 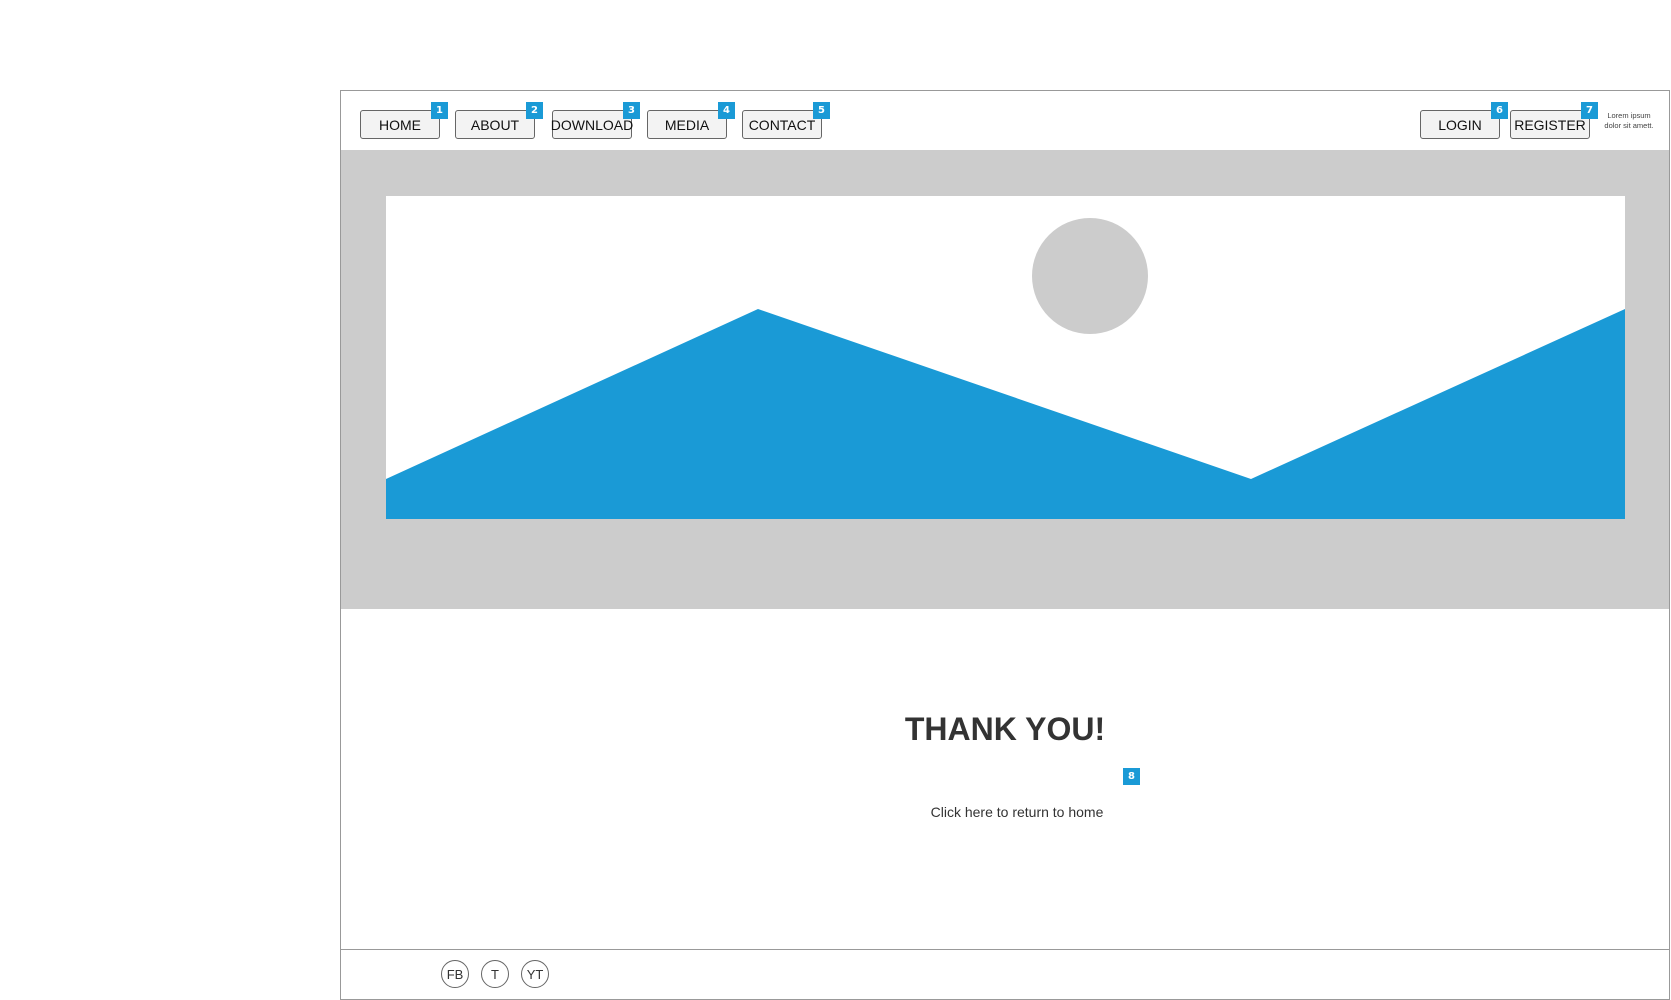 I want to click on nav-contact-label: CONTACT, so click(x=782, y=124).